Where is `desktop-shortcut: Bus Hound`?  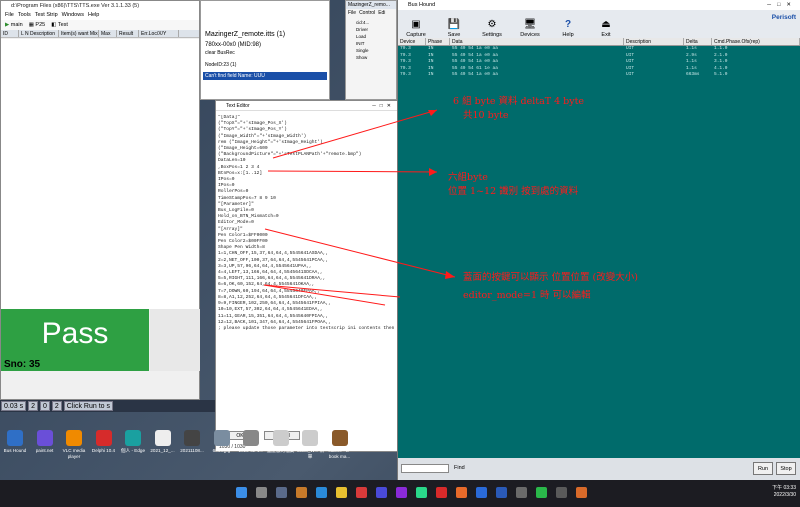
desktop-shortcut: Bus Hound is located at coordinates (15, 442).